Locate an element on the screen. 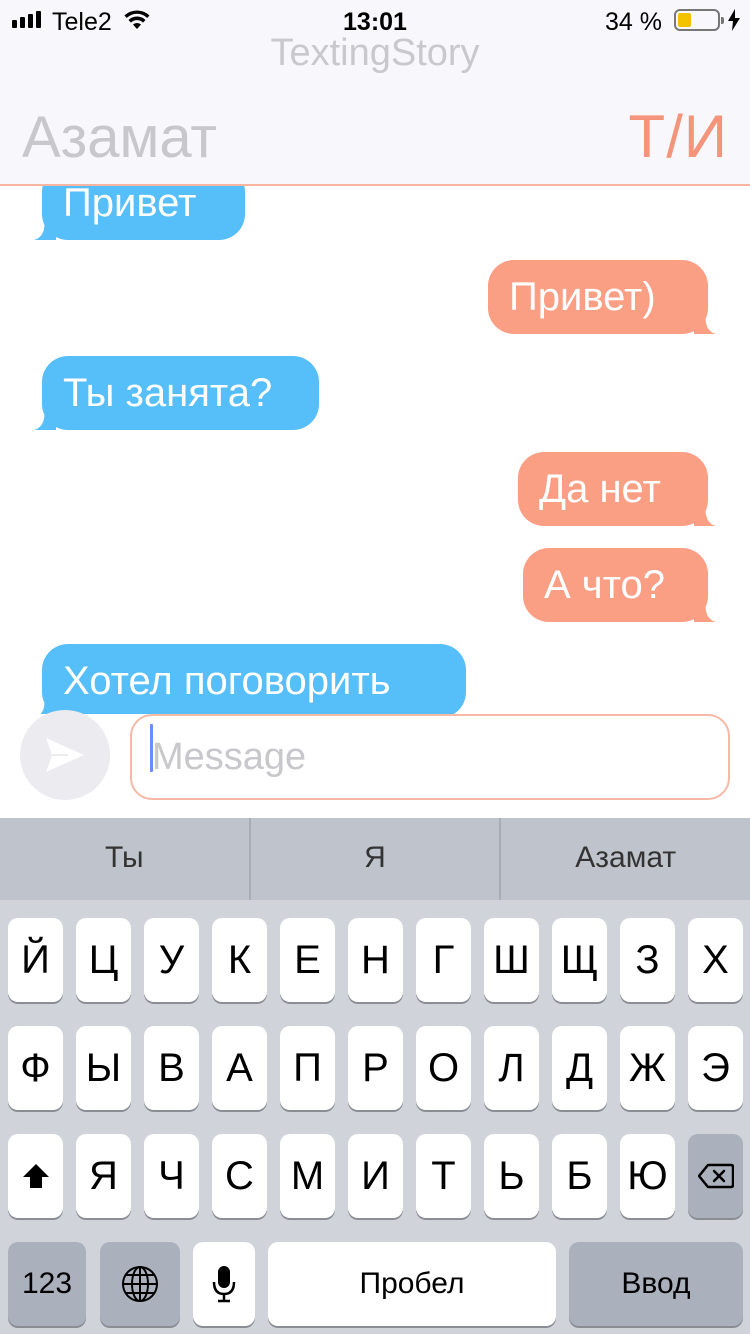 Image resolution: width=750 pixels, height=1334 pixels. key-letter: Ц is located at coordinates (103, 960).